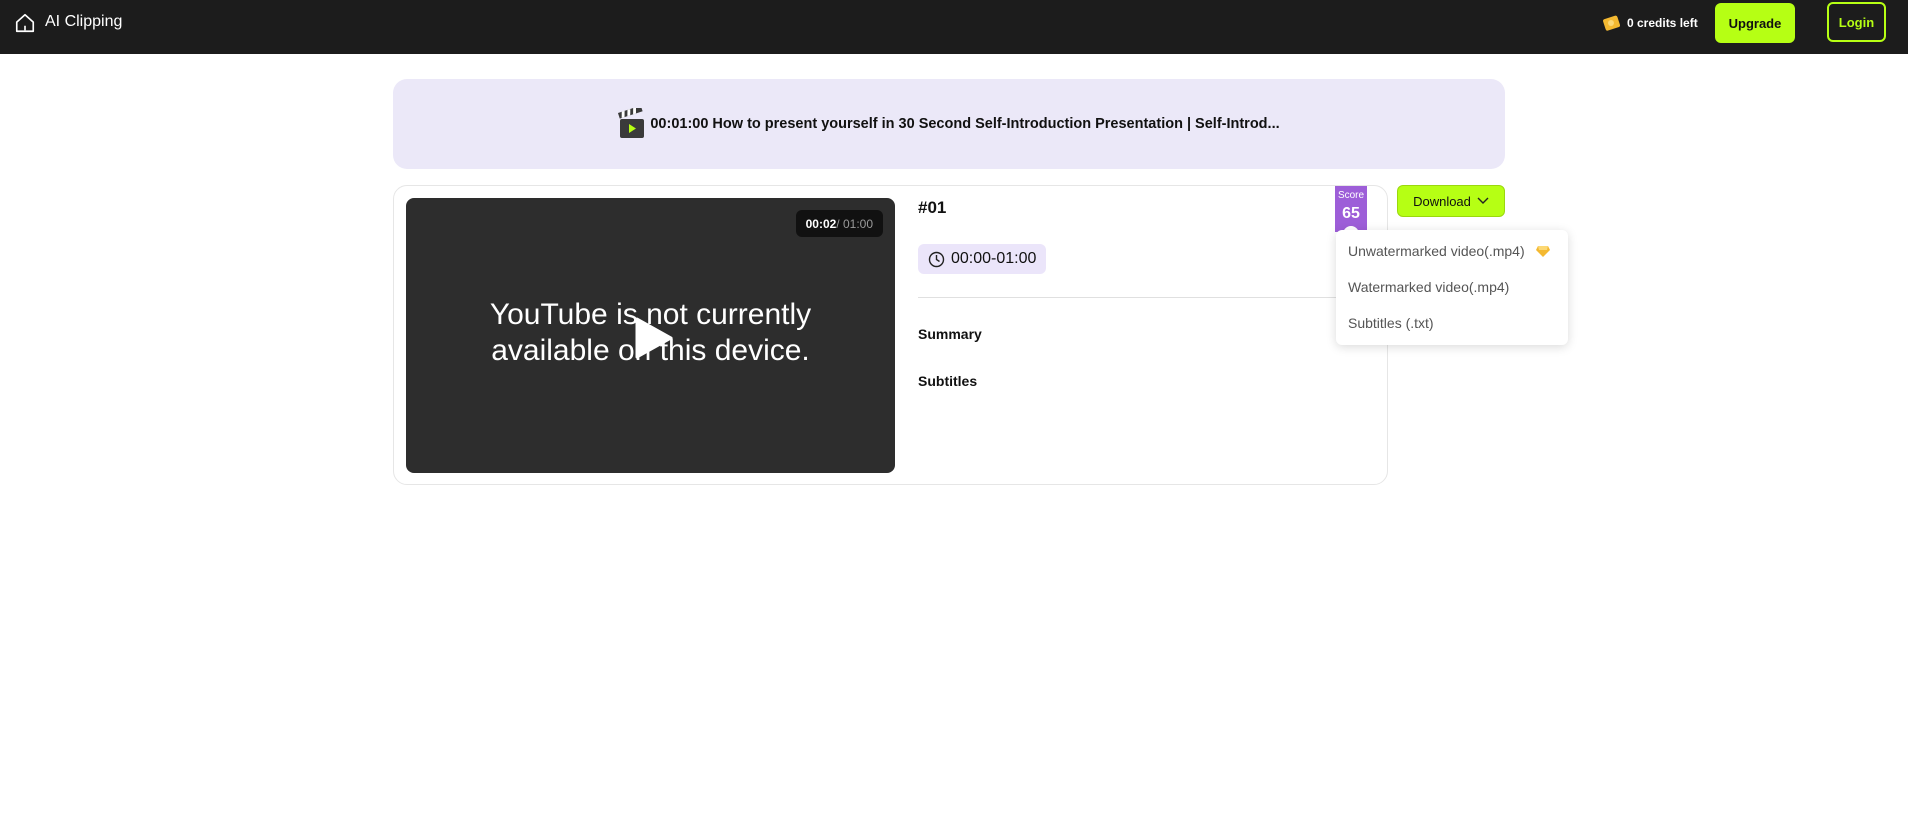  What do you see at coordinates (950, 334) in the screenshot?
I see `summary-label: Summary` at bounding box center [950, 334].